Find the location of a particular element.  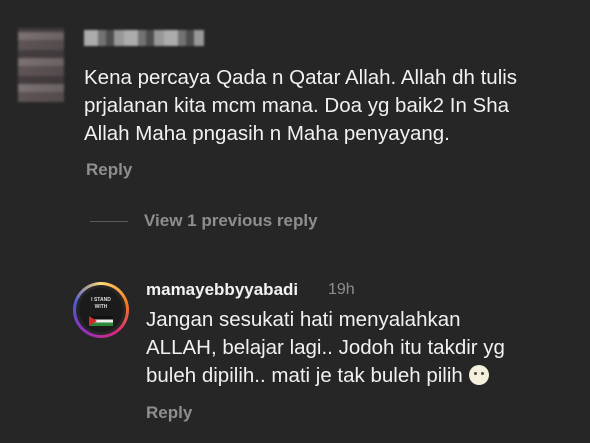

view-replies-label: View 1 previous reply is located at coordinates (231, 220).